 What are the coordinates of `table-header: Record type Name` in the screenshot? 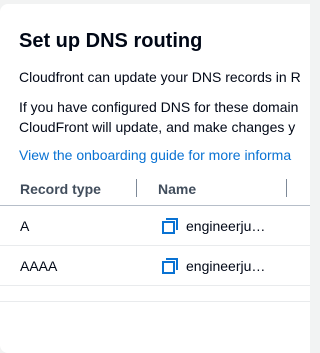 It's located at (155, 190).